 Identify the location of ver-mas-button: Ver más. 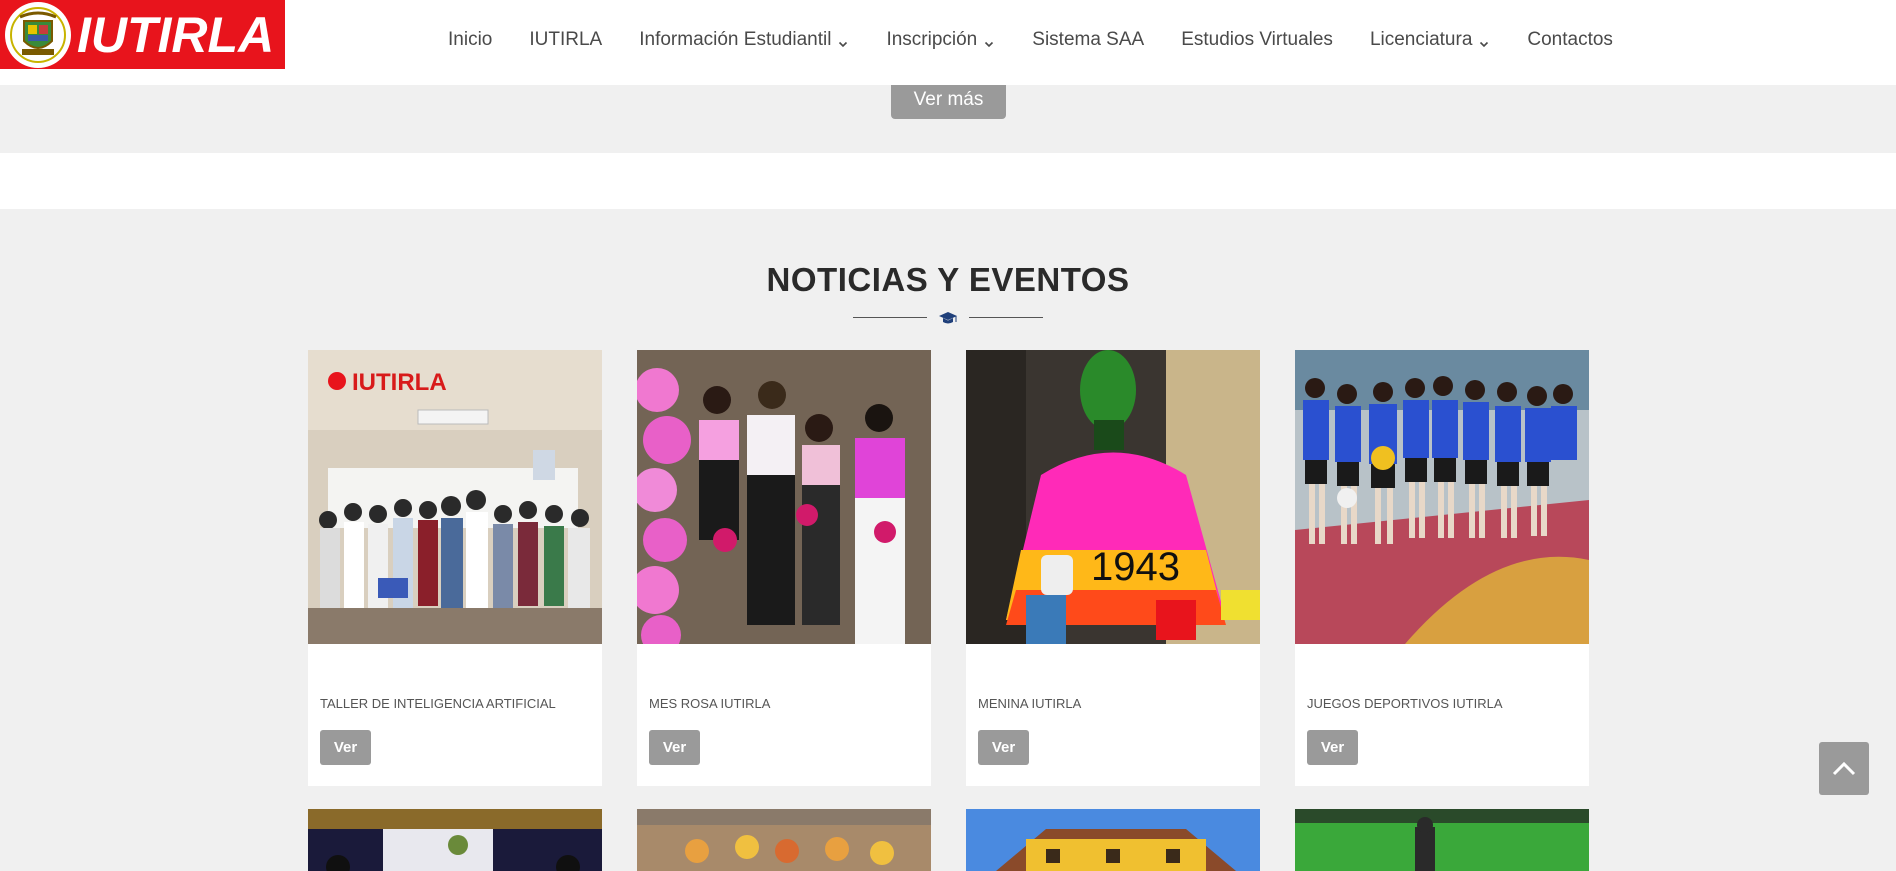
(948, 99).